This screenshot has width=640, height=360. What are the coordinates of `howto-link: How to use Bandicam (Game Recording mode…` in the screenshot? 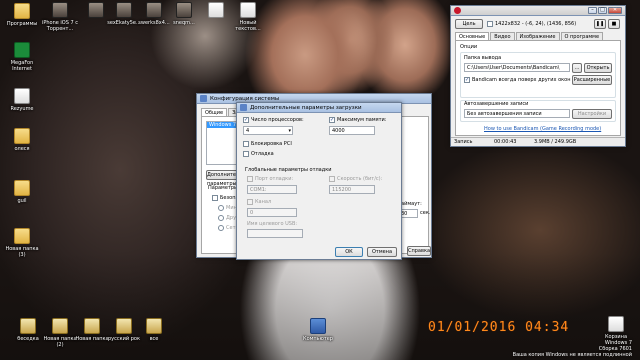 It's located at (542, 129).